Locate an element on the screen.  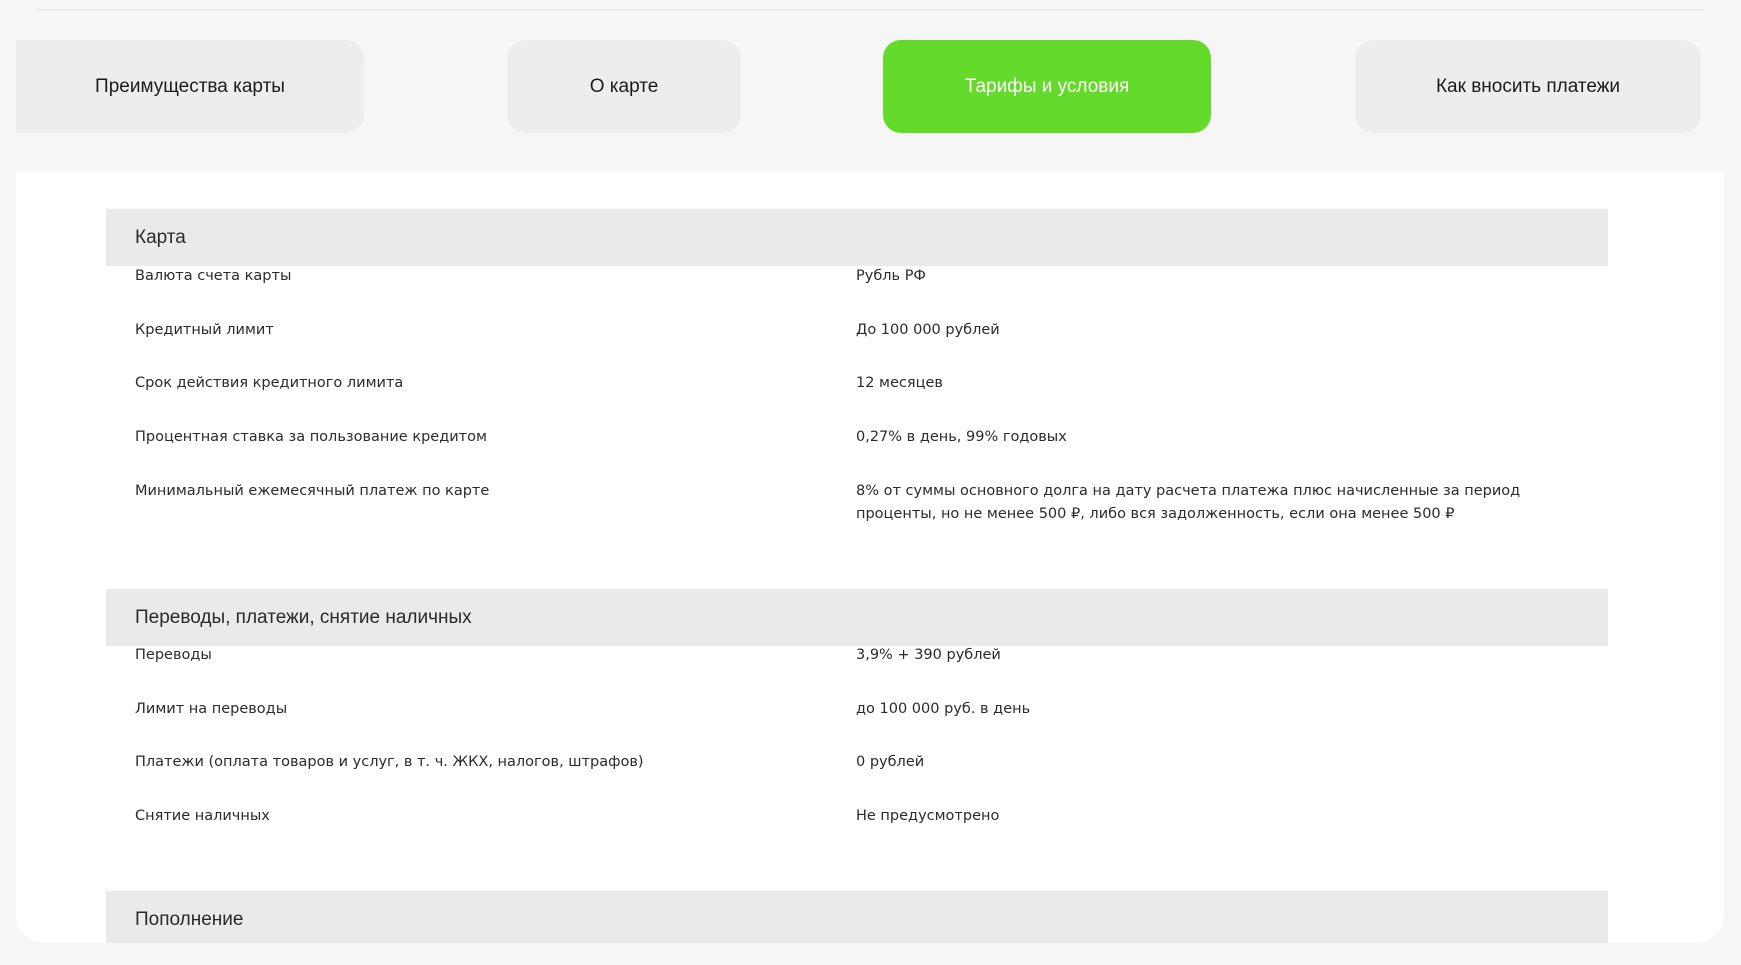
tab-how-to-pay: Как вносить платежи is located at coordinates (1528, 86).